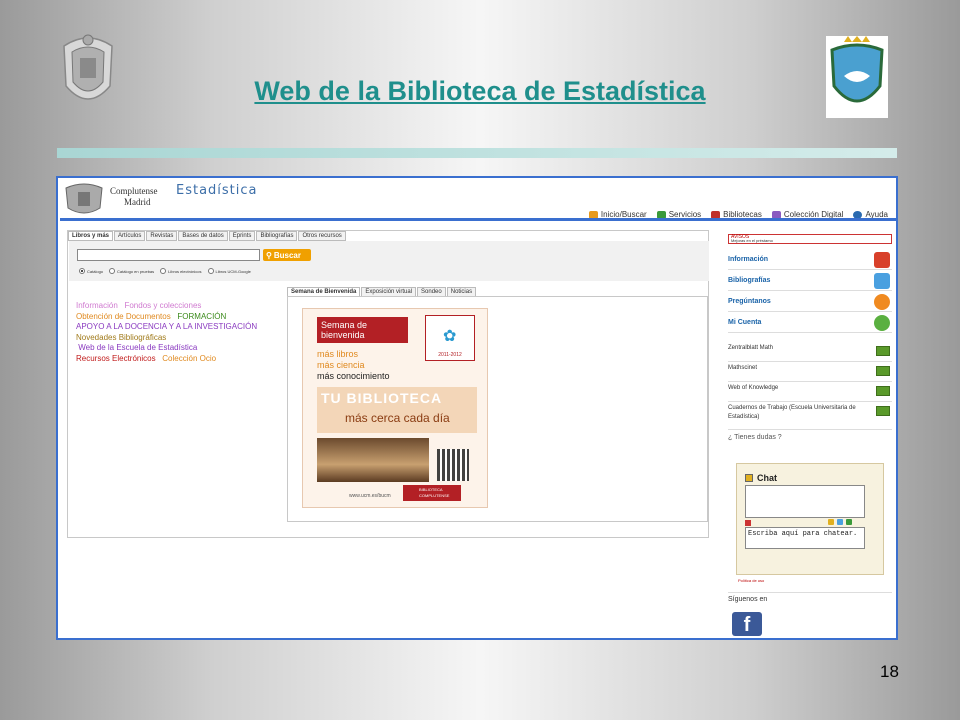 The width and height of the screenshot is (960, 720). I want to click on chat-title: Chat, so click(767, 478).